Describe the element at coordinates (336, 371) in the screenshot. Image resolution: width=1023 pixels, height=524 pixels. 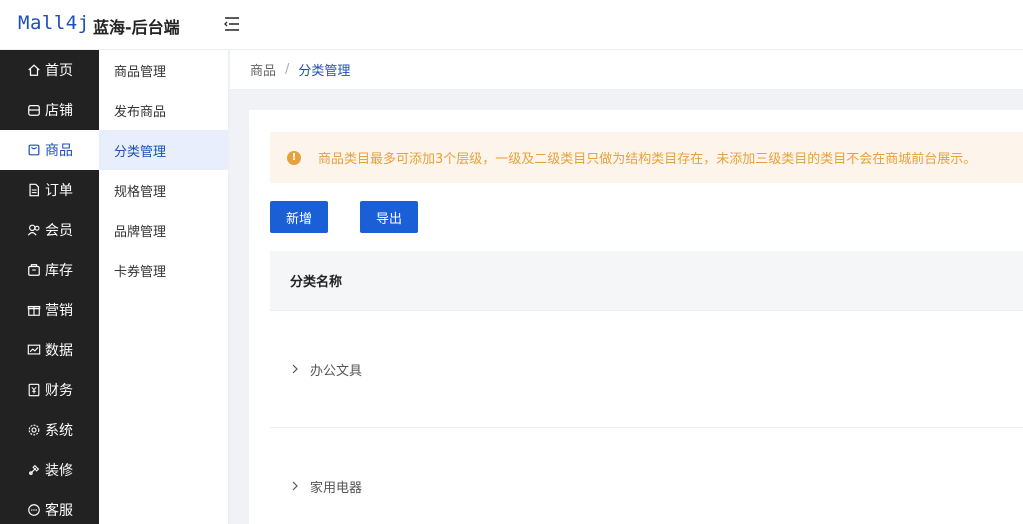
I see `category-name: 办公文具` at that location.